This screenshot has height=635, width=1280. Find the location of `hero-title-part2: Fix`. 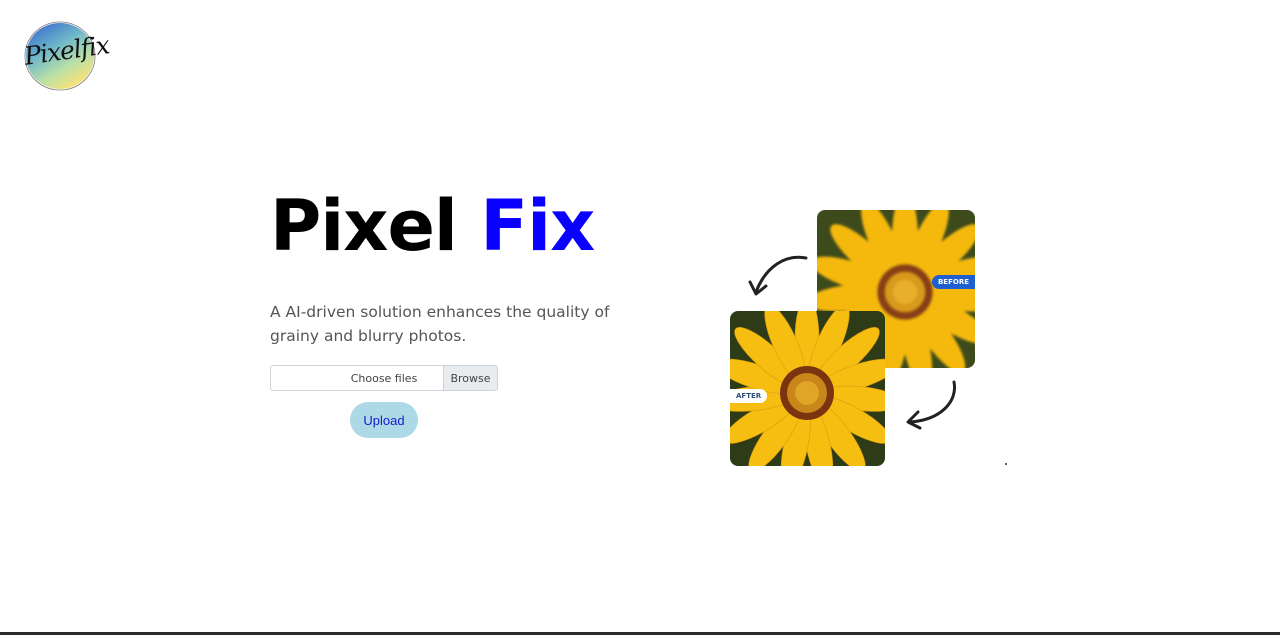

hero-title-part2: Fix is located at coordinates (537, 226).